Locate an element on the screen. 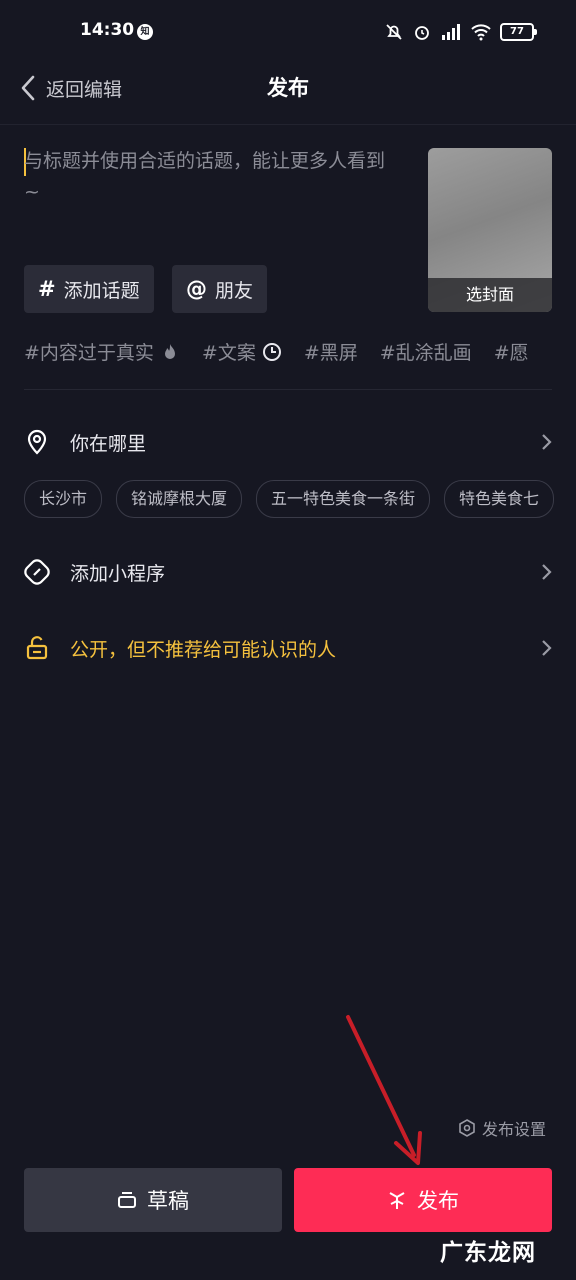 The image size is (576, 1280). hashtag-suggestion: #愿 is located at coordinates (511, 351).